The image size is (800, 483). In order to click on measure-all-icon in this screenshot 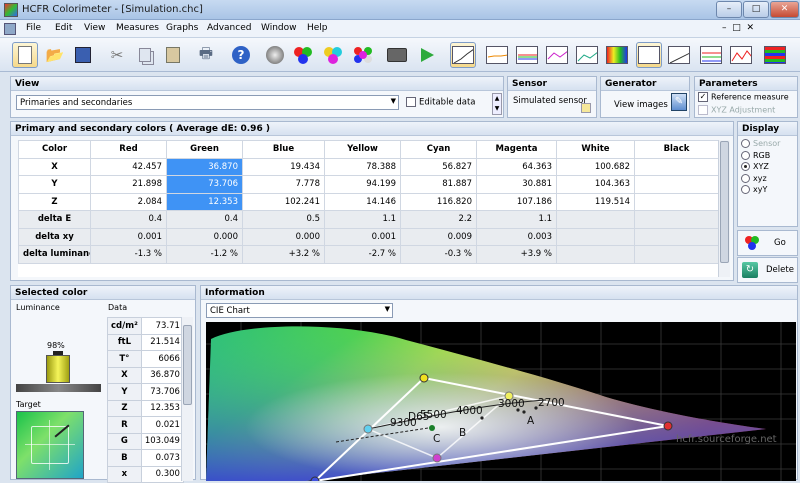, I will do `click(363, 55)`.